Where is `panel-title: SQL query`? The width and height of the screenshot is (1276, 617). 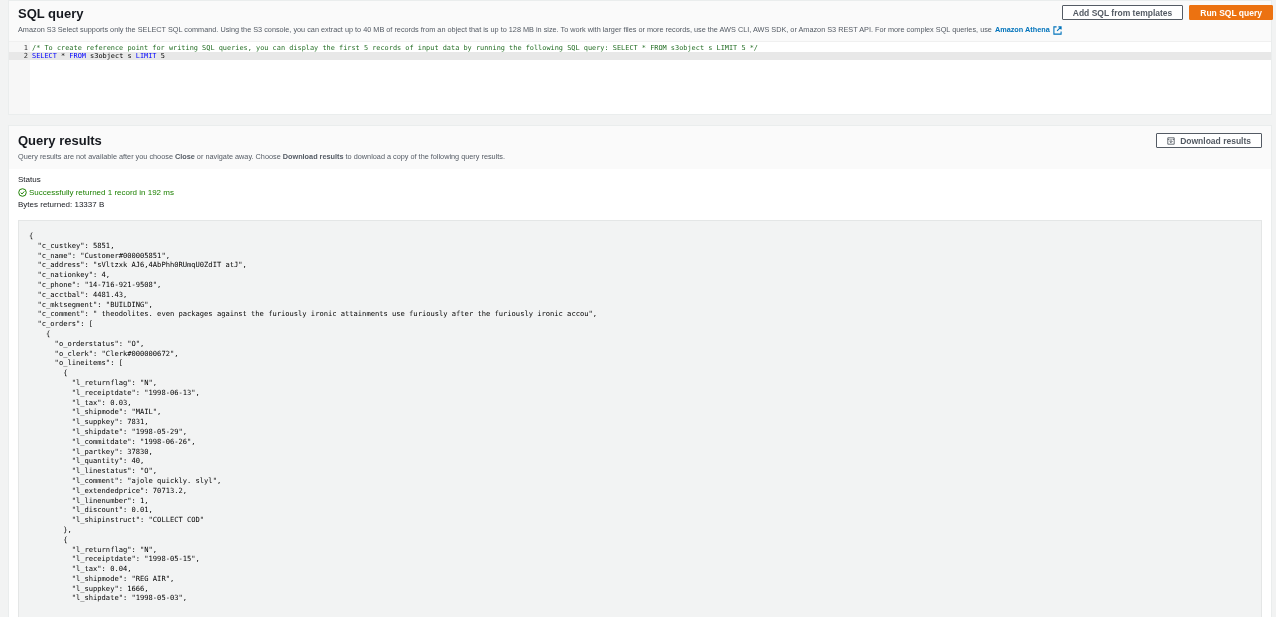 panel-title: SQL query is located at coordinates (51, 13).